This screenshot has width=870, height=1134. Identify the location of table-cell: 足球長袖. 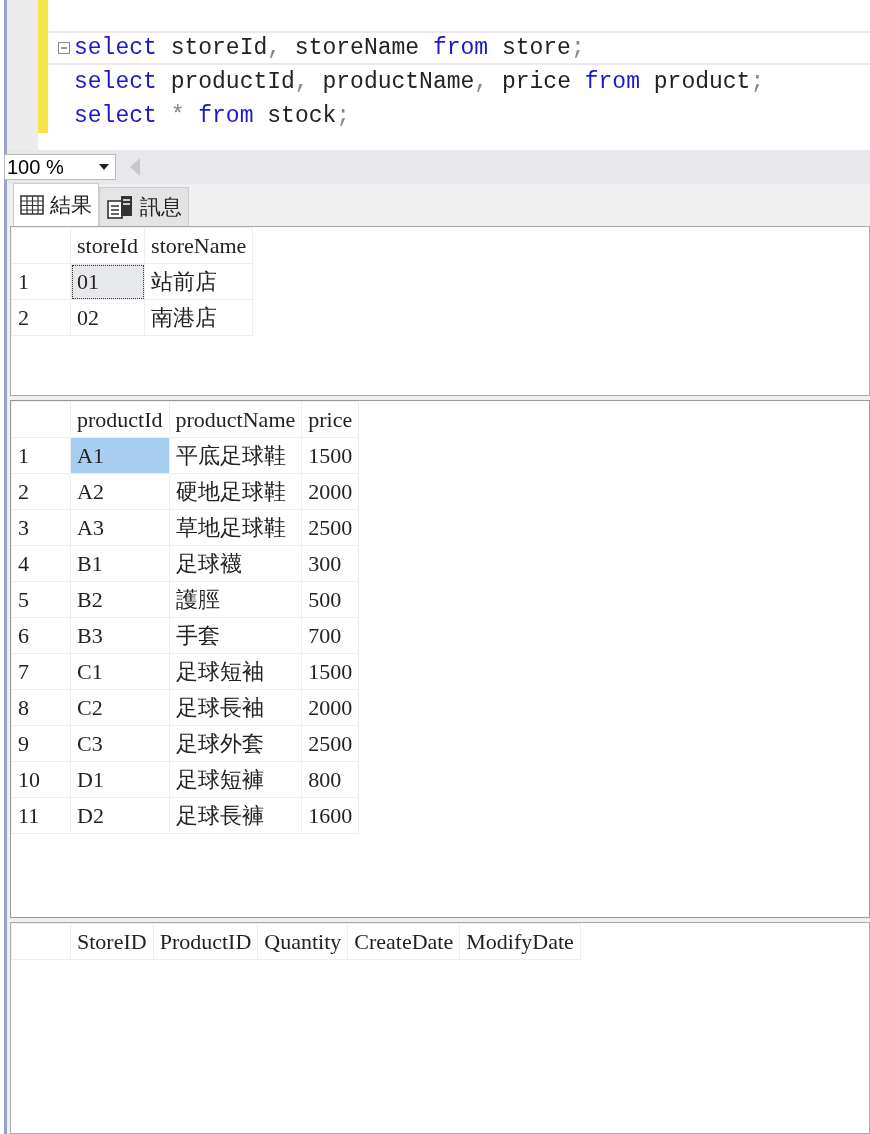
(235, 707).